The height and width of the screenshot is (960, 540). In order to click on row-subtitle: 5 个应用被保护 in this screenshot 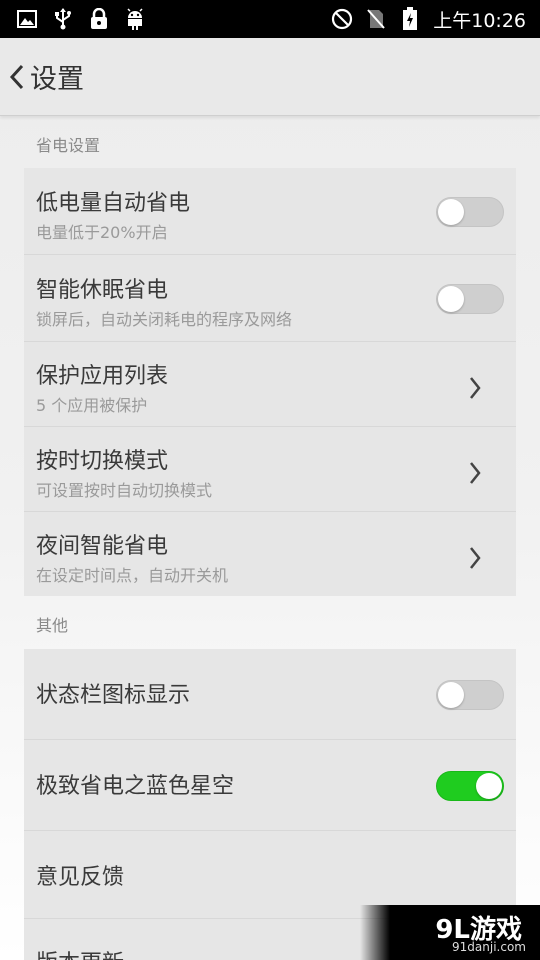, I will do `click(92, 405)`.